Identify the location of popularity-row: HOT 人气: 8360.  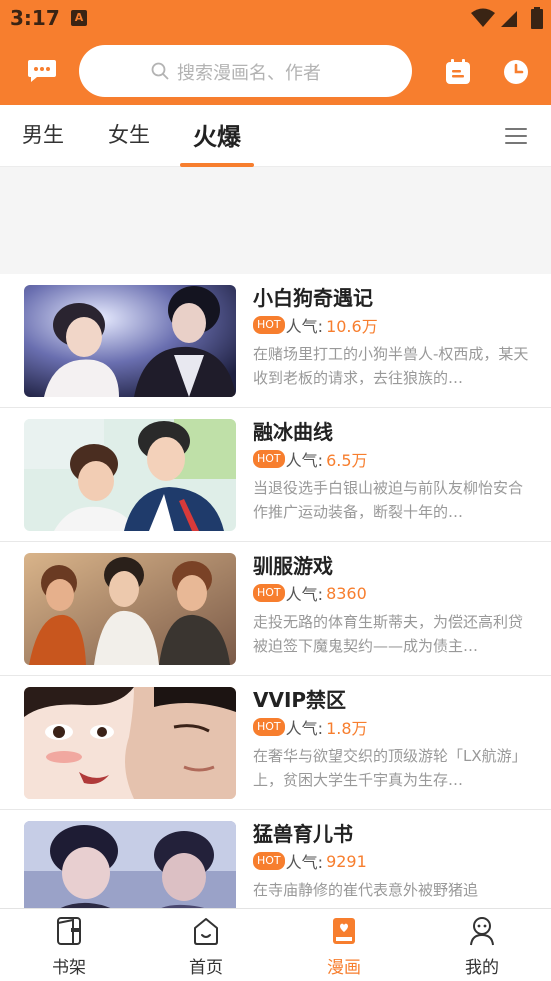
(310, 593).